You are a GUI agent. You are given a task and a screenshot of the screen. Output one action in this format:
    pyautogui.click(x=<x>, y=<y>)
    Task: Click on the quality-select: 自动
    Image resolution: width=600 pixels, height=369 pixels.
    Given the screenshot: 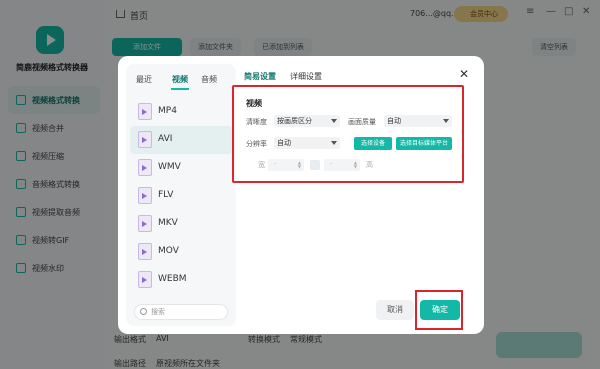 What is the action you would take?
    pyautogui.click(x=418, y=121)
    